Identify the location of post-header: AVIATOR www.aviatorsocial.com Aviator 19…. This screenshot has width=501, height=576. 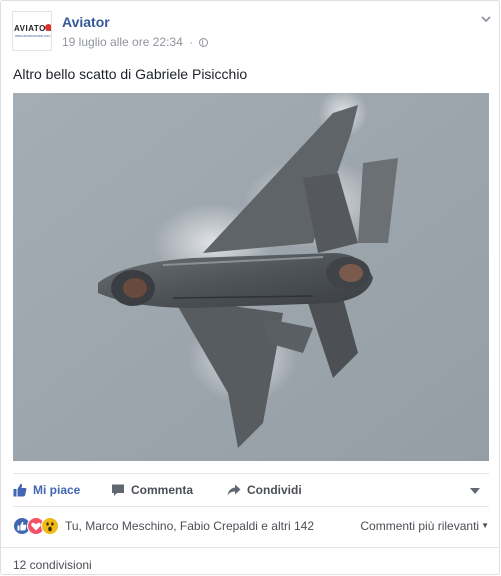
(252, 33).